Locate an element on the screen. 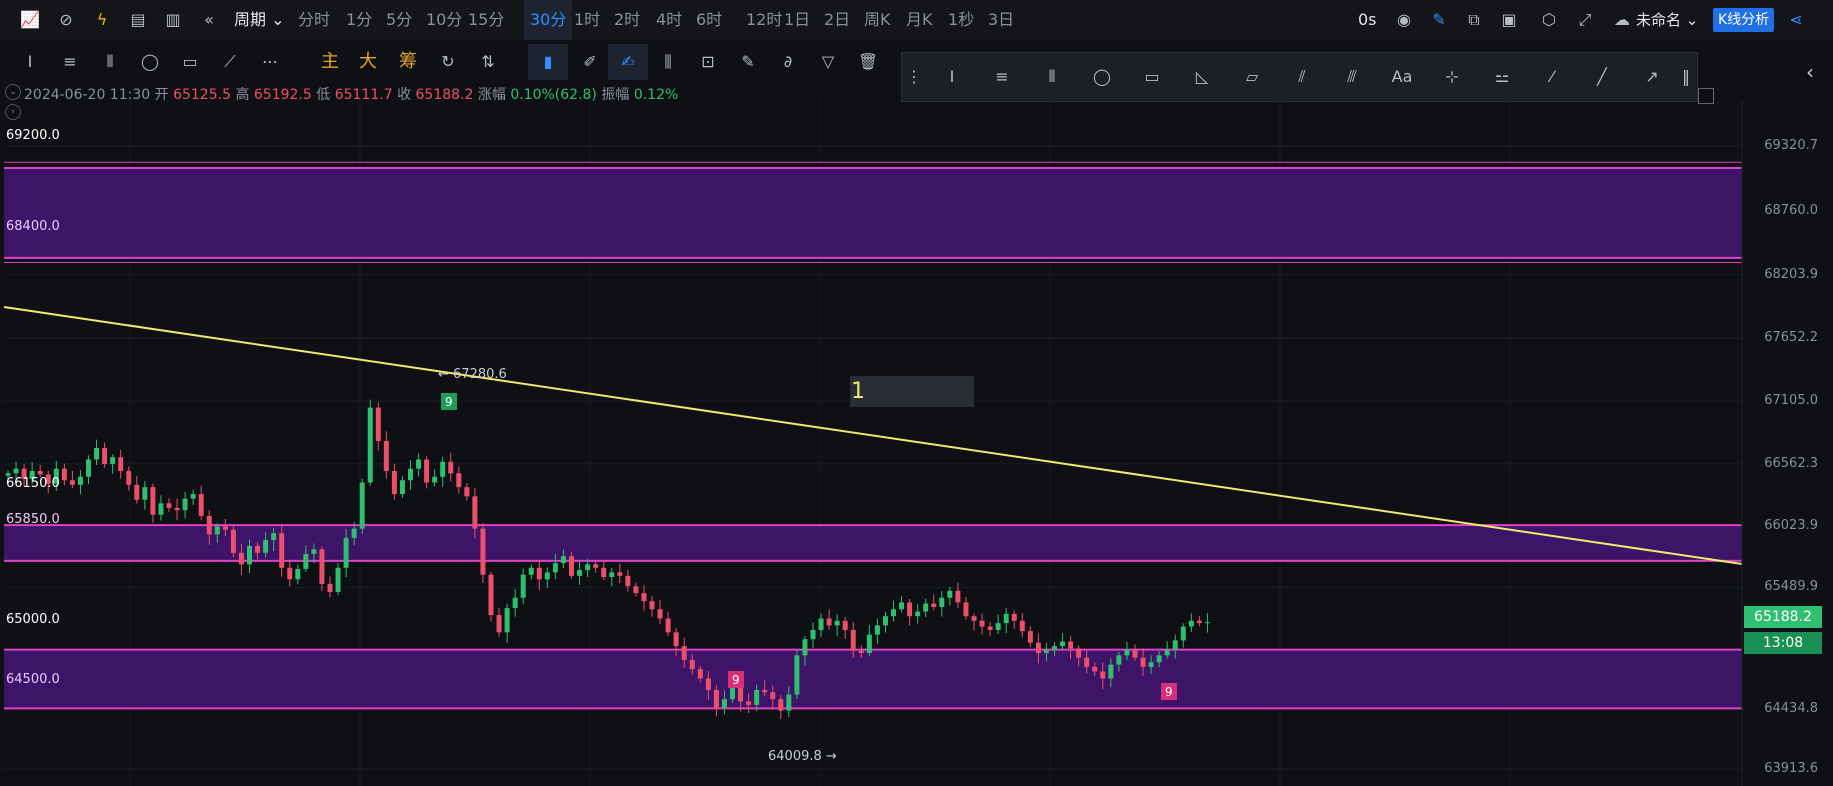  tab-timeframe-8: 4时 is located at coordinates (669, 20).